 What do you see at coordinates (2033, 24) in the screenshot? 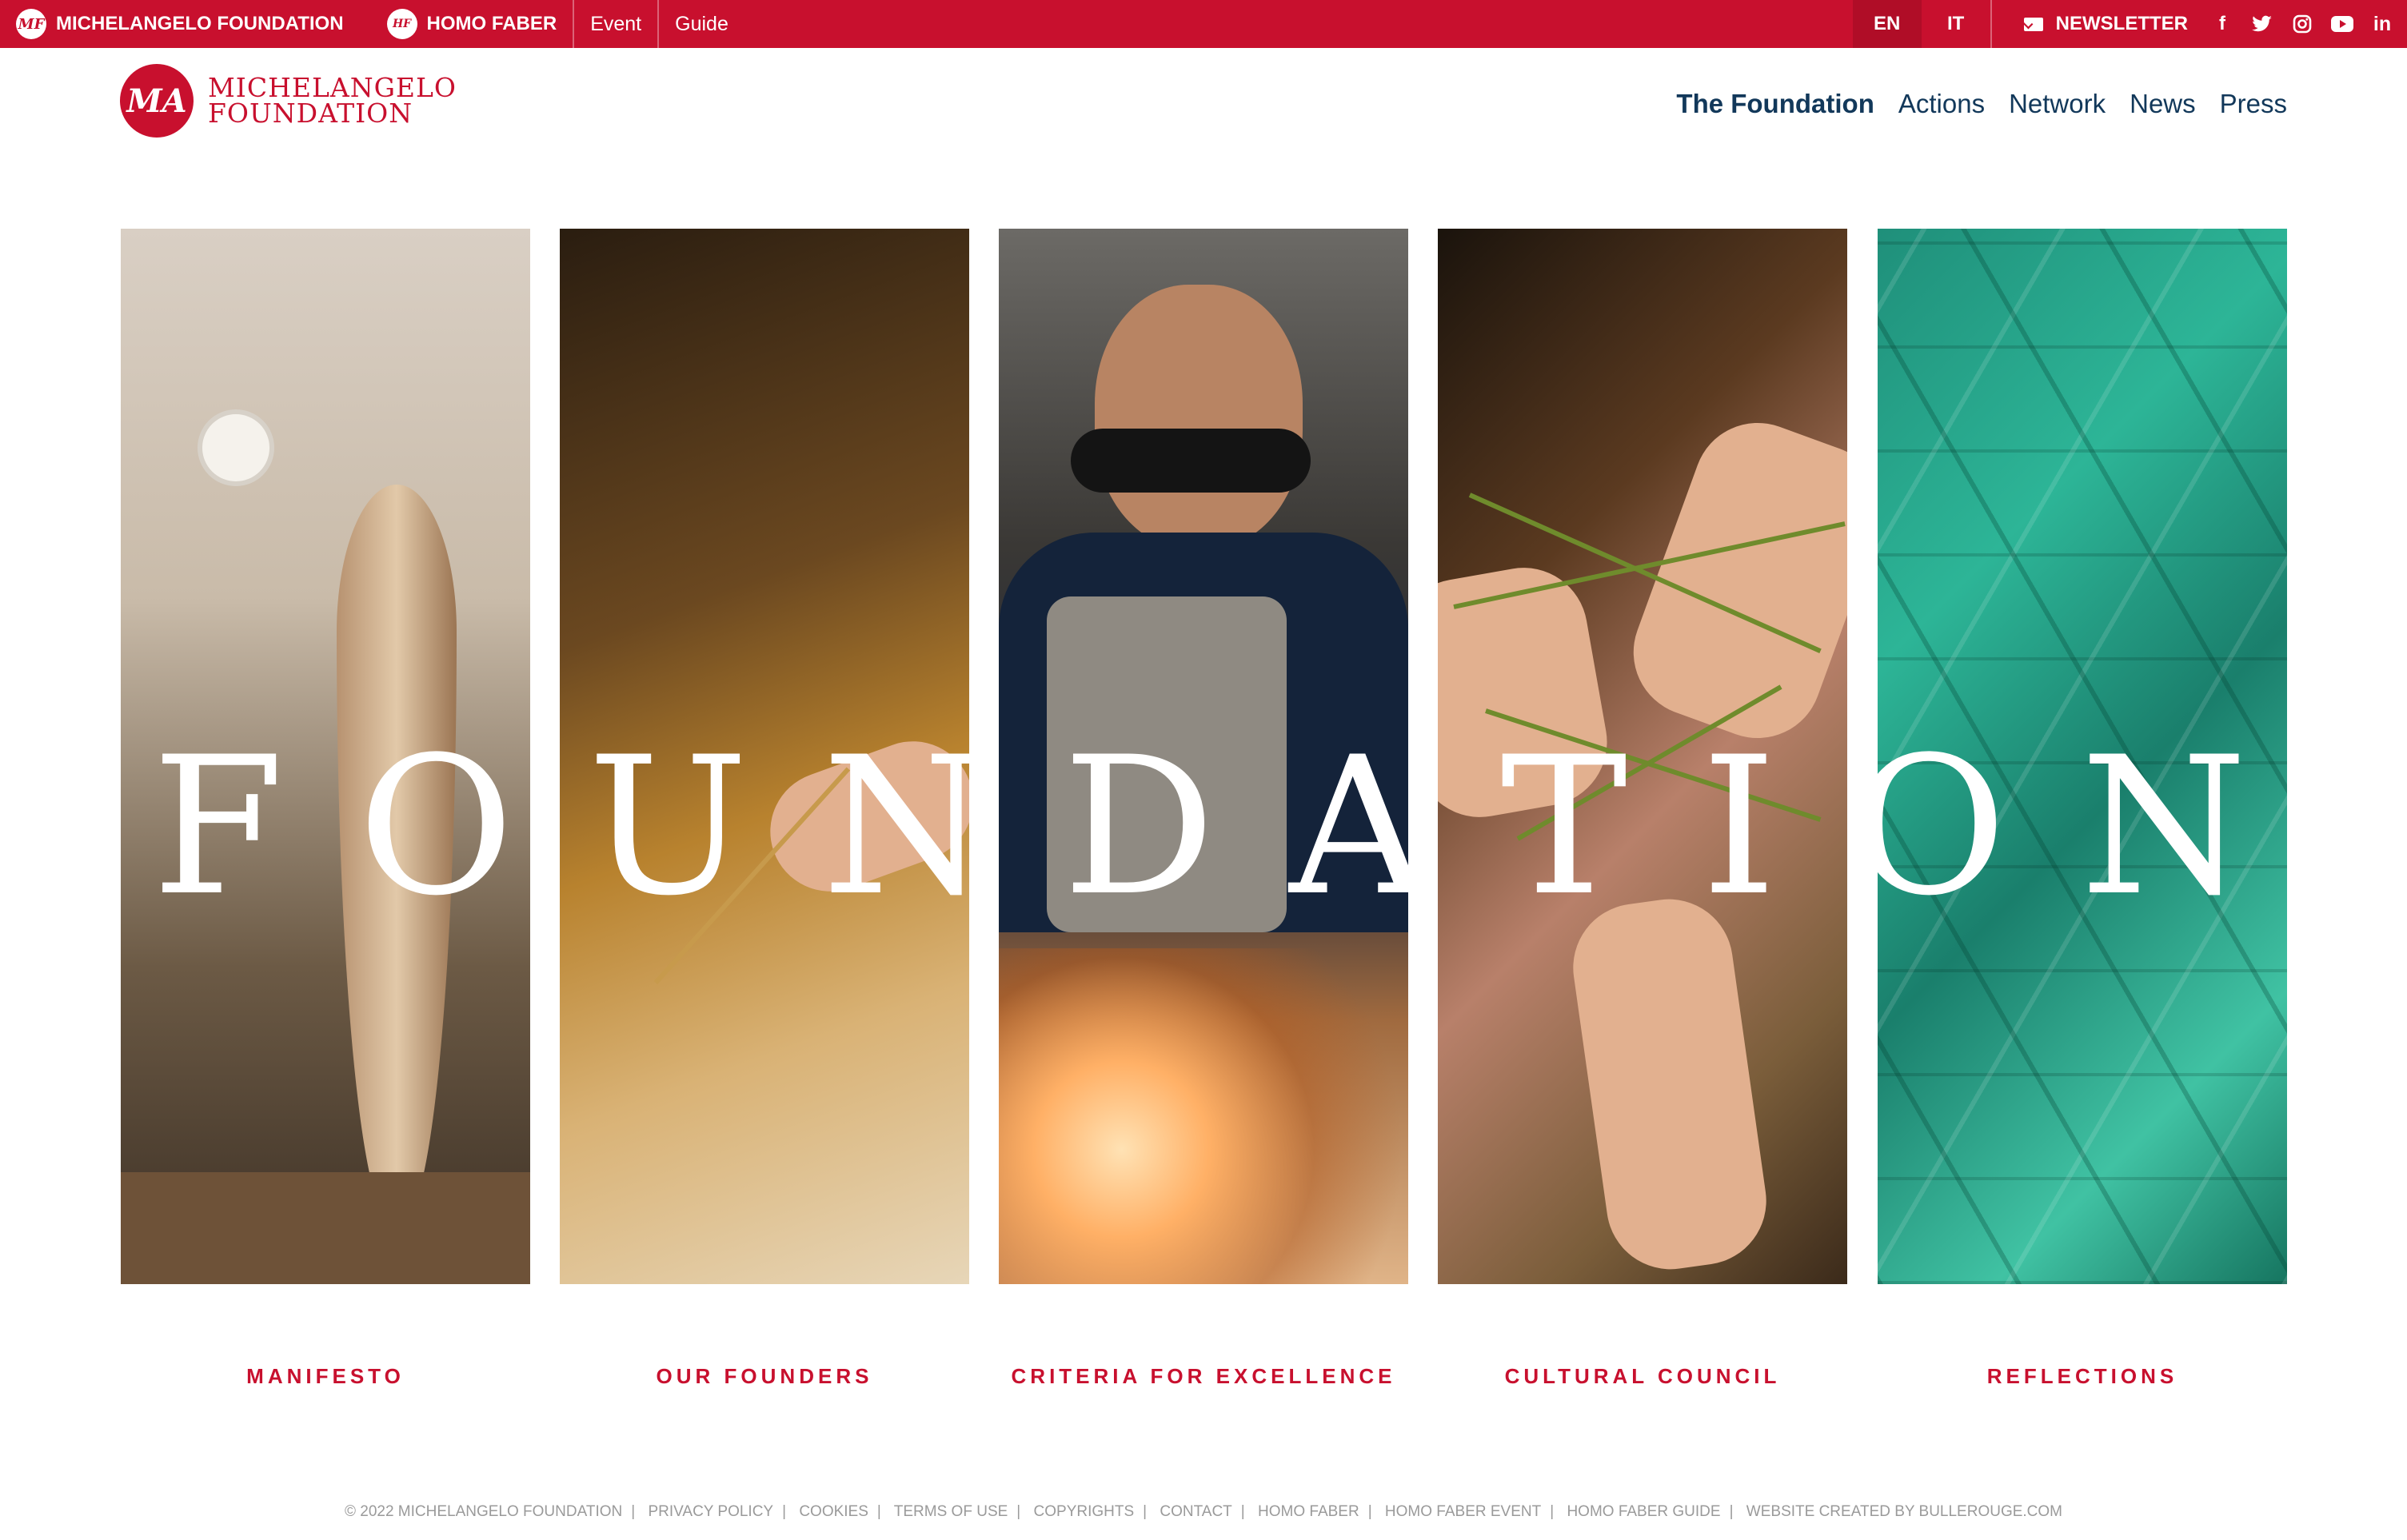
I see `envelope-icon` at bounding box center [2033, 24].